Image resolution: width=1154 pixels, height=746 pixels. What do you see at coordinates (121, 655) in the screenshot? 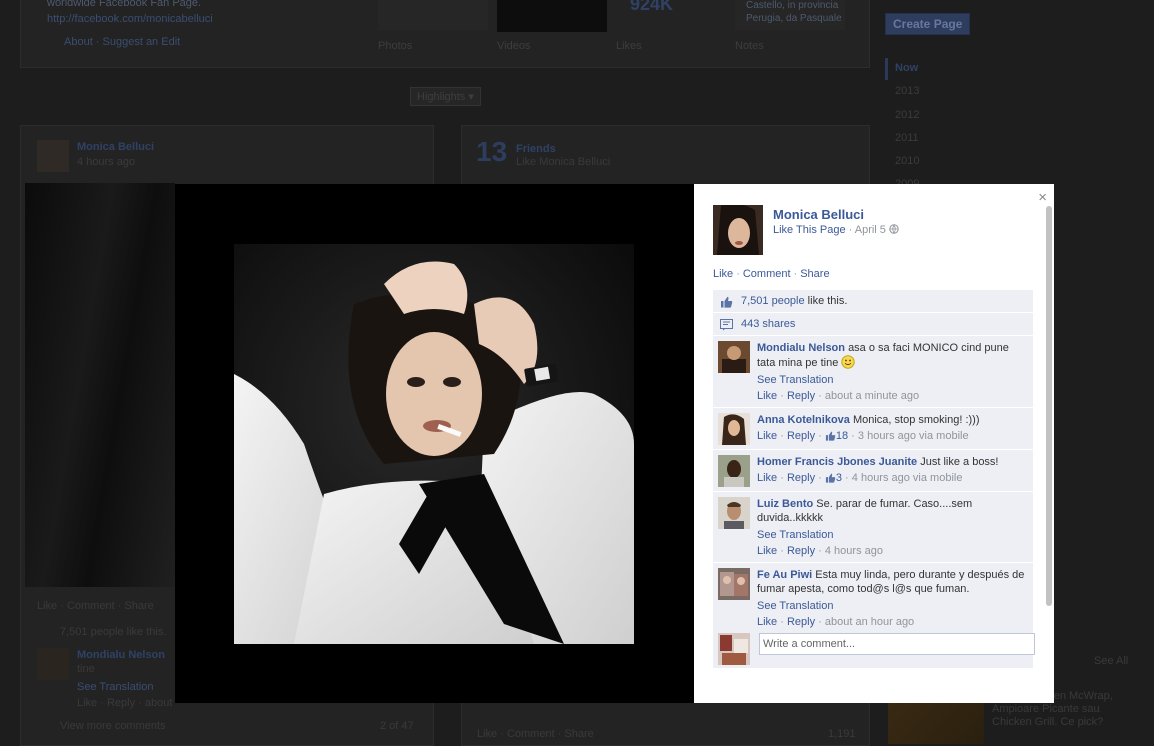
I see `post-commenter: Mondialu Nelson` at bounding box center [121, 655].